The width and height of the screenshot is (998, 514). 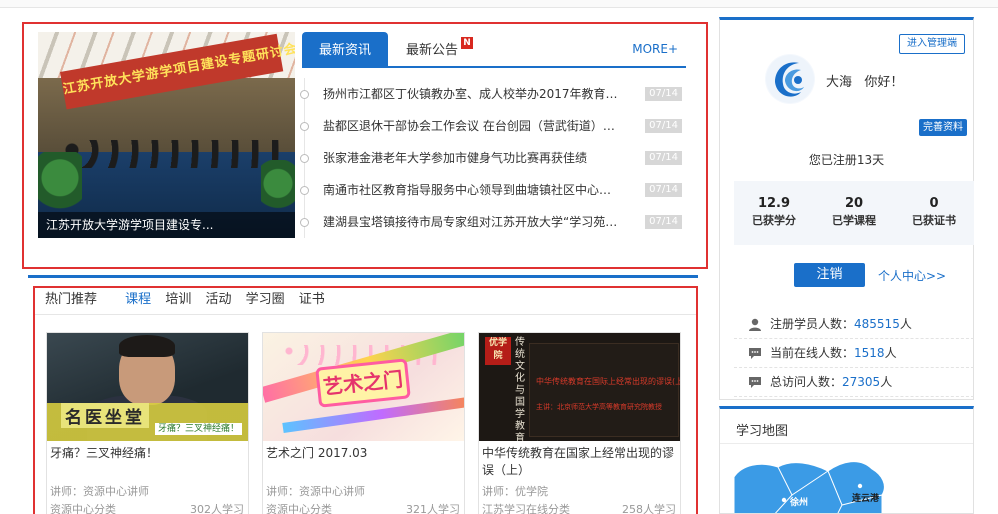 What do you see at coordinates (809, 487) in the screenshot?
I see `map-graphic` at bounding box center [809, 487].